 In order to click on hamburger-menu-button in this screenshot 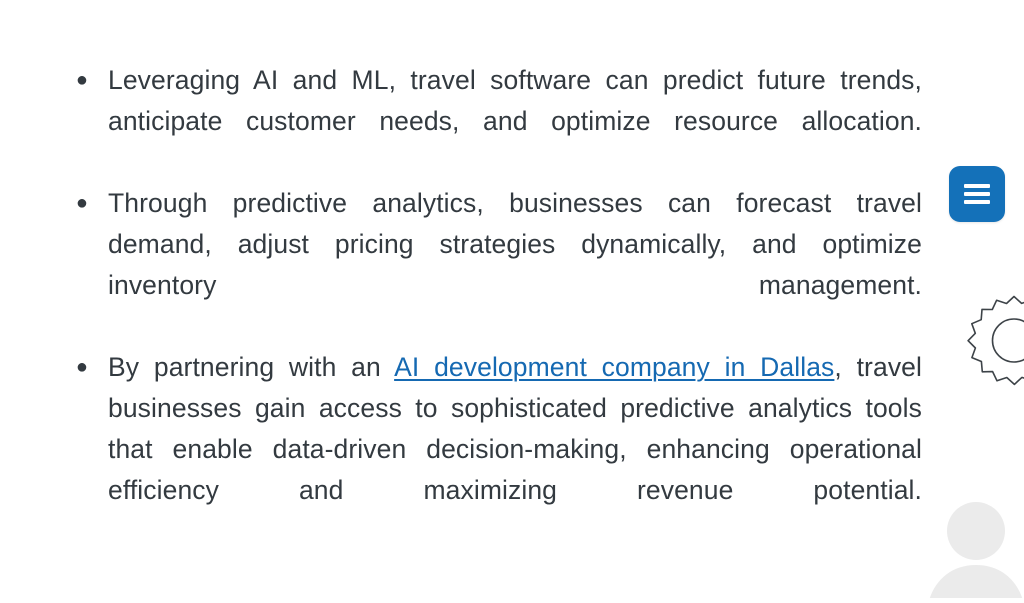, I will do `click(977, 194)`.